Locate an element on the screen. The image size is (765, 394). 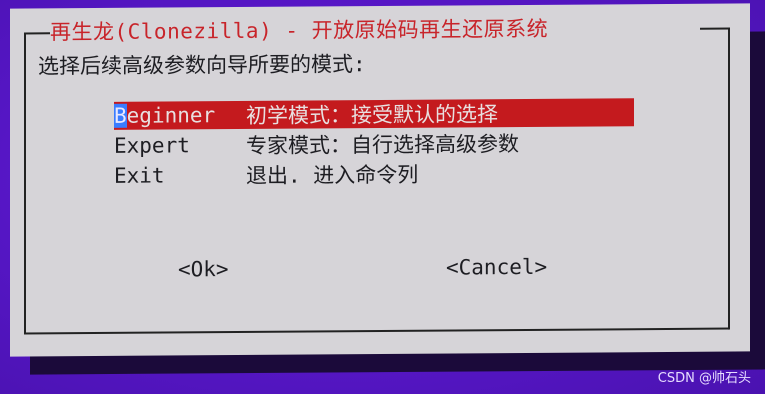
dialog-prompt: 选择后续高级参数向导所要的模式: is located at coordinates (202, 65).